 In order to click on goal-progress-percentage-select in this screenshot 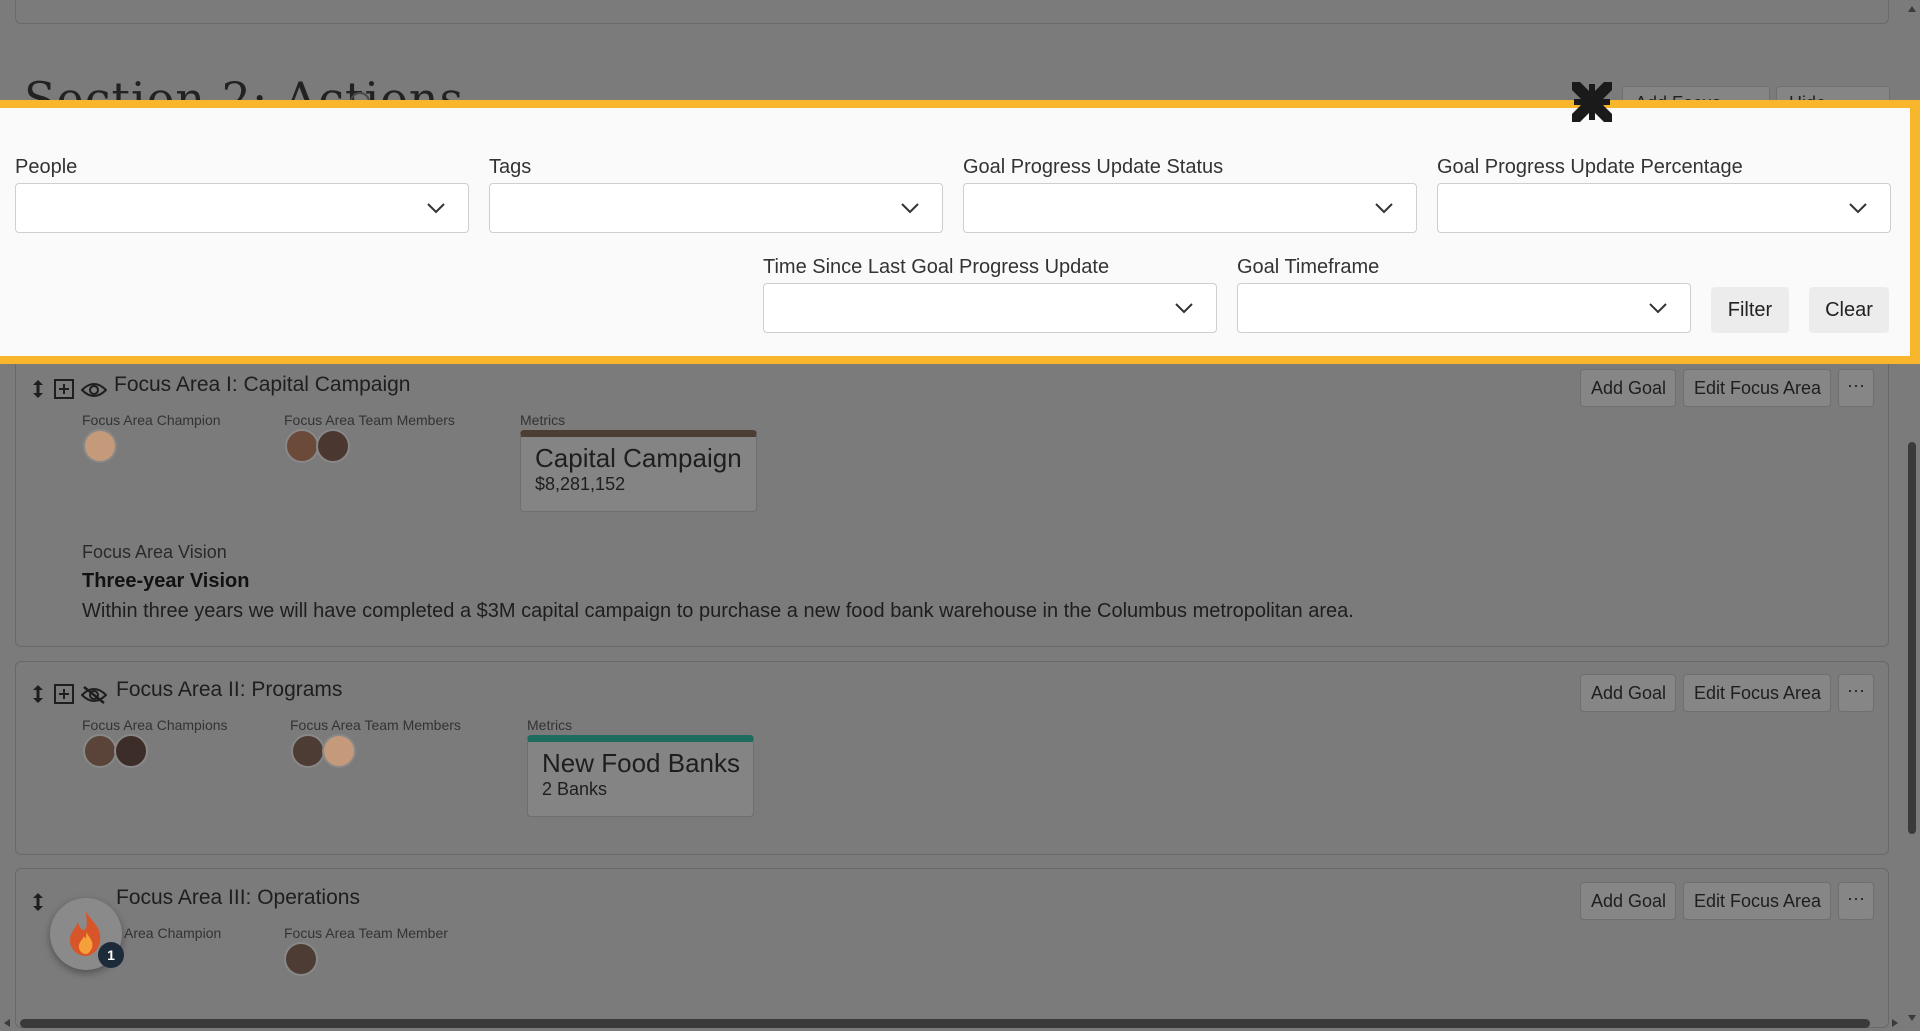, I will do `click(1664, 208)`.